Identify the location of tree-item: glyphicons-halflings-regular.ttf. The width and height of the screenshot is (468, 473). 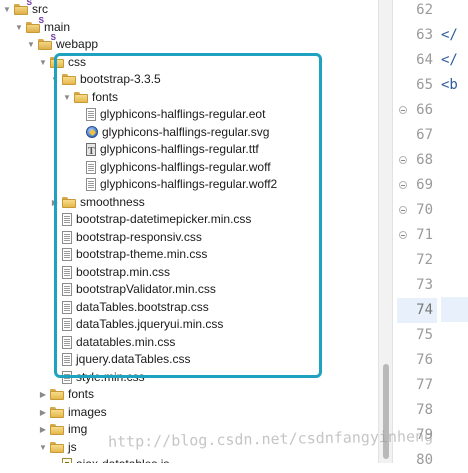
(166, 150).